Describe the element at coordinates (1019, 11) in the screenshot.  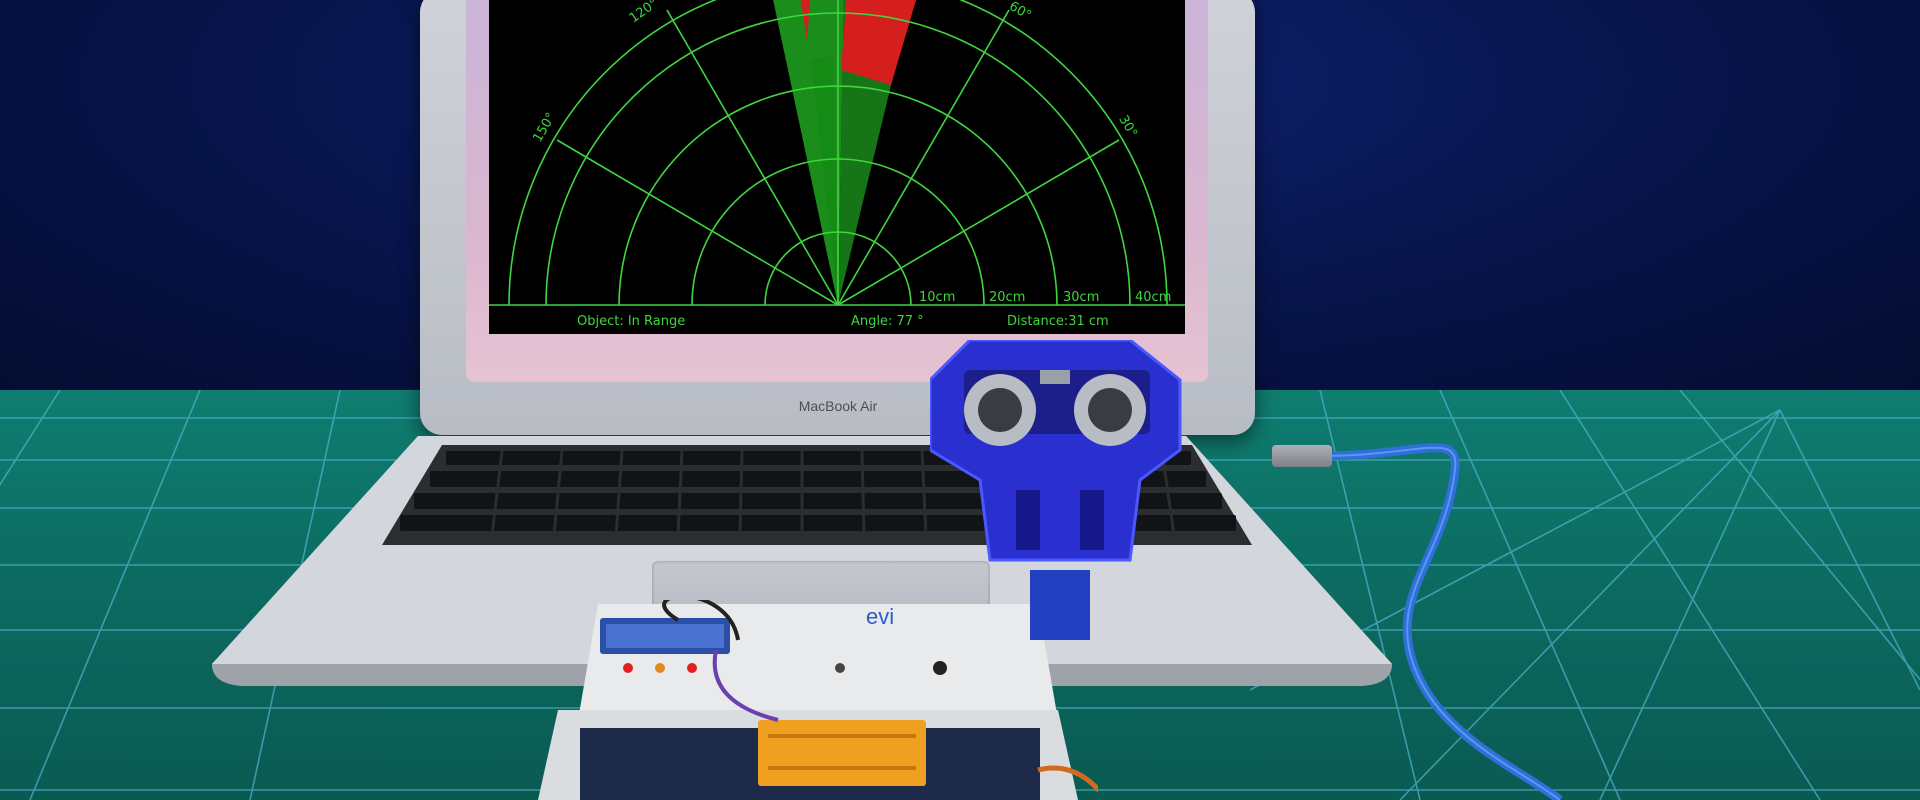
I see `angle-label-60: 60°` at that location.